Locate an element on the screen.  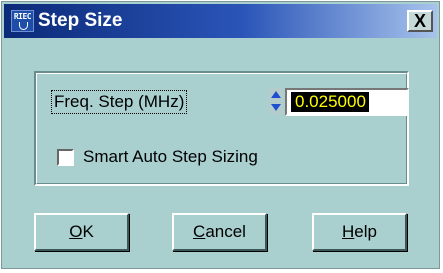
freq-step-spinner is located at coordinates (276, 101).